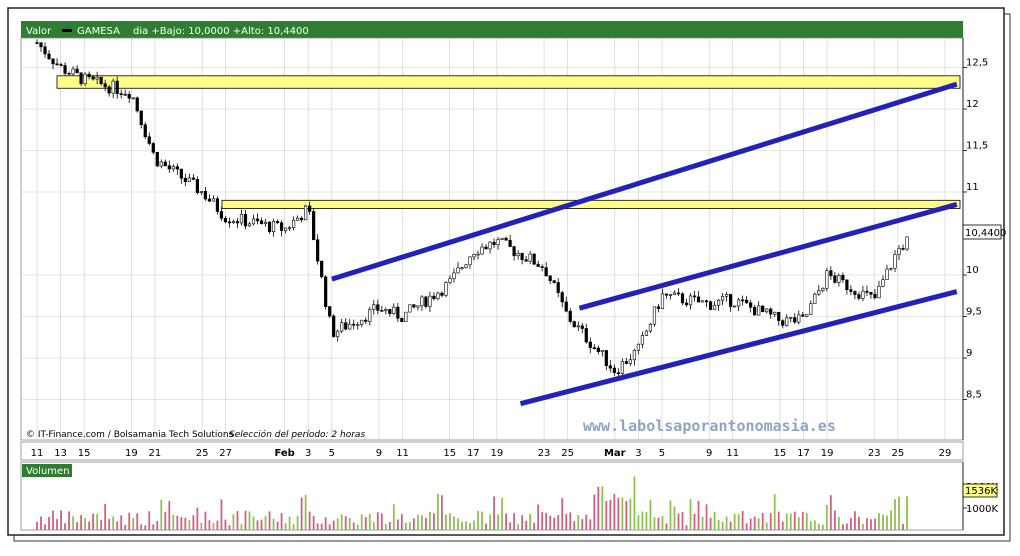 The height and width of the screenshot is (556, 1020). I want to click on period-text: Selección del período: 2 horas, so click(297, 434).